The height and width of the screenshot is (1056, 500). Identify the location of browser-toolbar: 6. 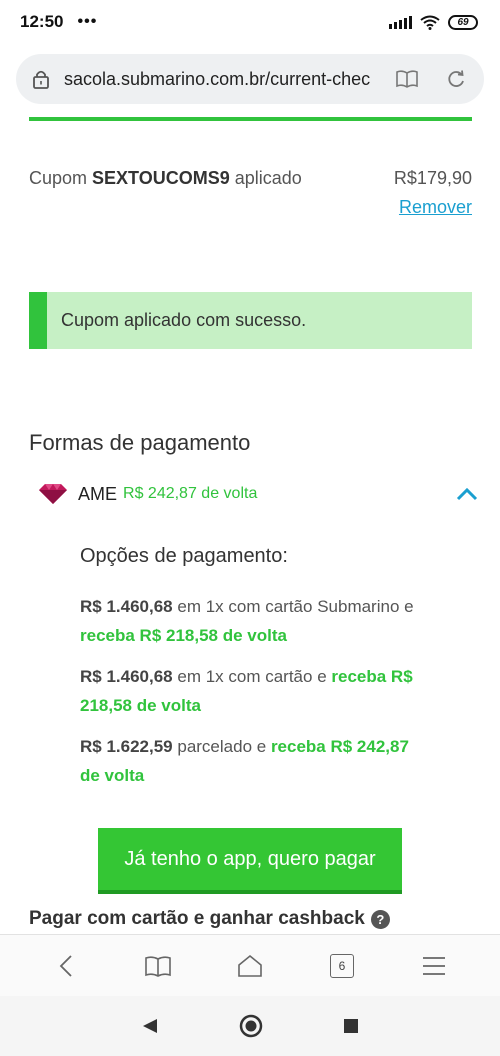
(250, 965).